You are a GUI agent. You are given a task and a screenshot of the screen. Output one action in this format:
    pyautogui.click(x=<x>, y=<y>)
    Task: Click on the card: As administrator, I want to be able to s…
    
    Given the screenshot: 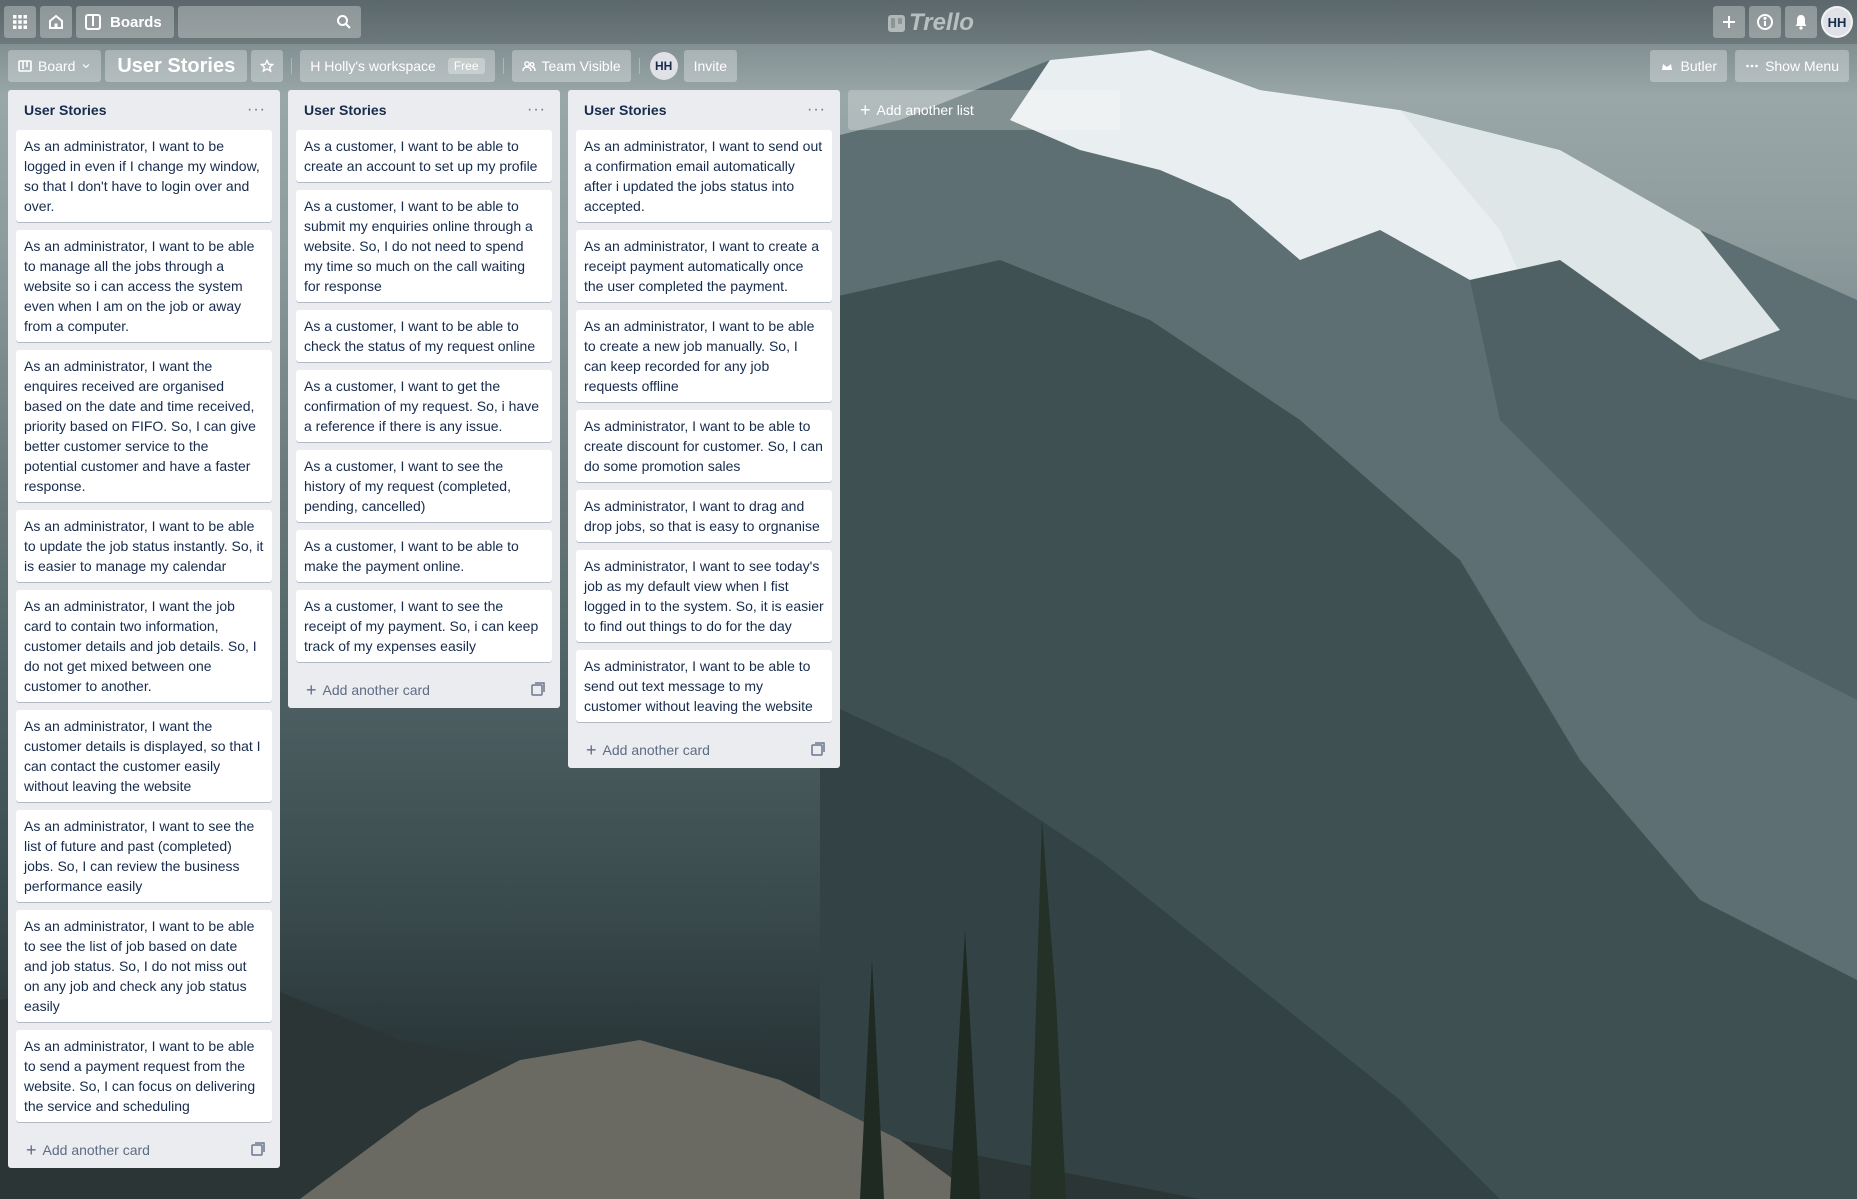 What is the action you would take?
    pyautogui.click(x=704, y=686)
    